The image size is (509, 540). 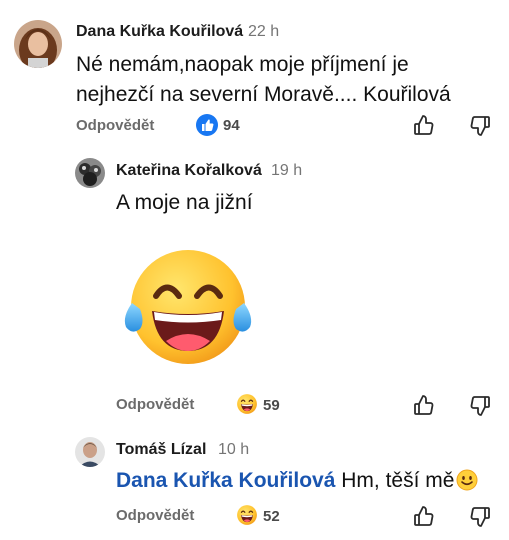 What do you see at coordinates (184, 202) in the screenshot?
I see `comment-text: A moje na jižní` at bounding box center [184, 202].